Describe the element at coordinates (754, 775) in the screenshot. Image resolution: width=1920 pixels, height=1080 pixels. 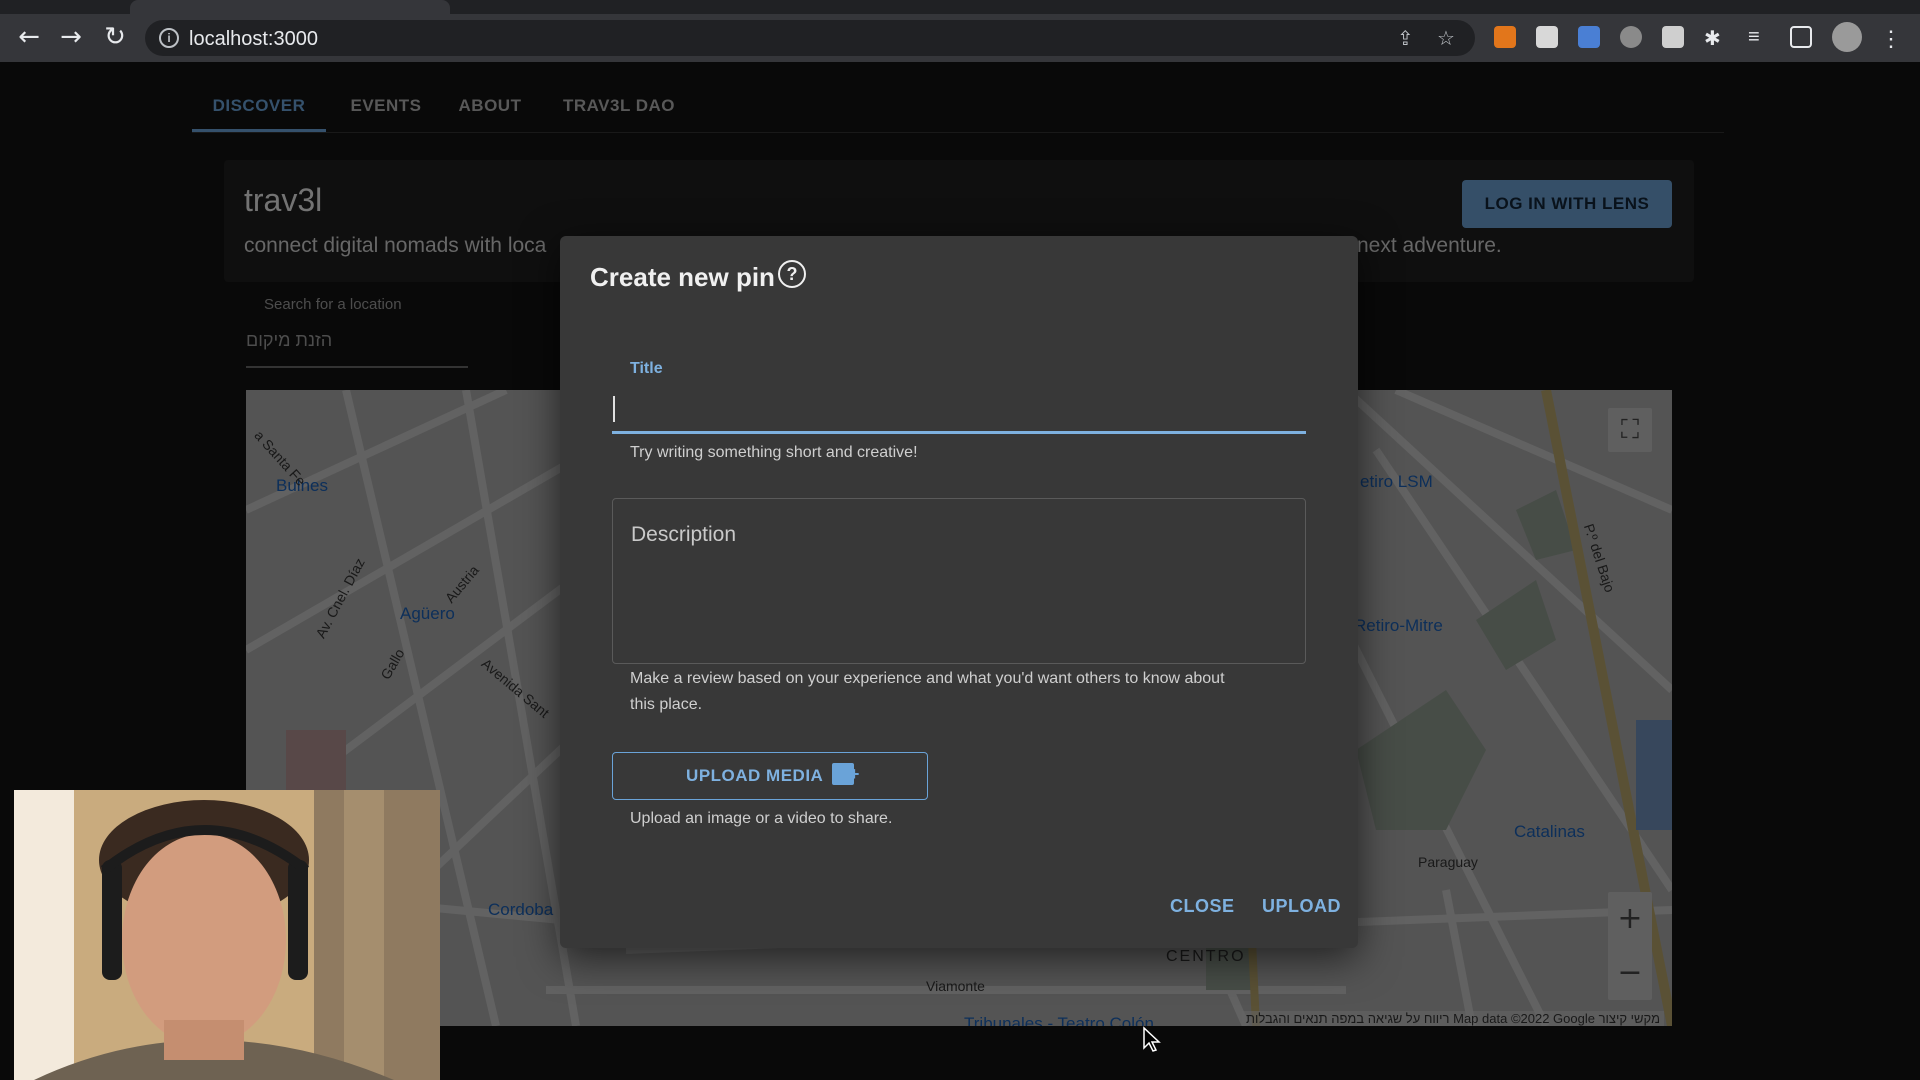
I see `upload-media-label: UPLOAD MEDIA` at that location.